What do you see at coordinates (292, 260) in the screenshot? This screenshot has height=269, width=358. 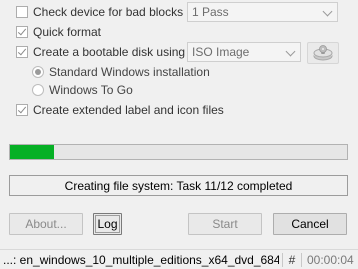 I see `hash-button: #` at bounding box center [292, 260].